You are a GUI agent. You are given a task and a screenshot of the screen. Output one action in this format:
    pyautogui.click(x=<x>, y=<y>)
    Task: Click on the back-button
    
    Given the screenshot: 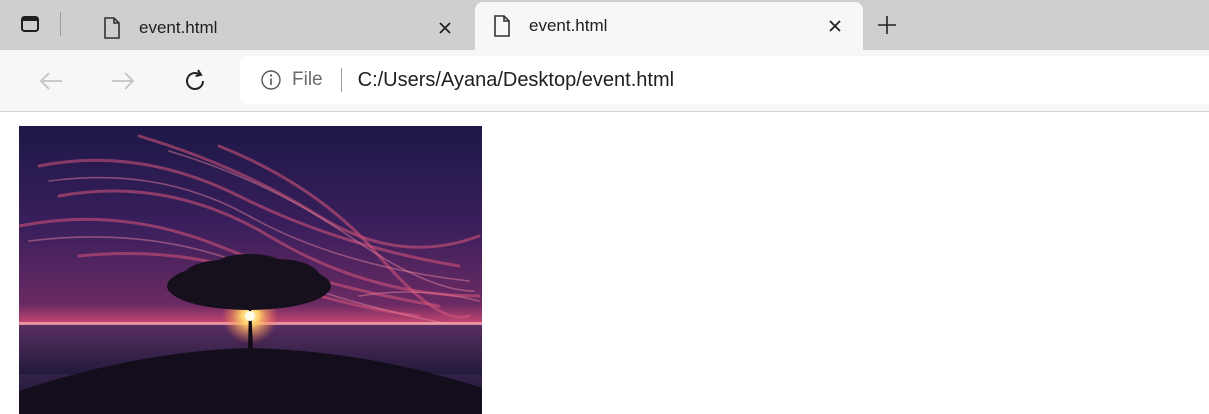 What is the action you would take?
    pyautogui.click(x=51, y=81)
    